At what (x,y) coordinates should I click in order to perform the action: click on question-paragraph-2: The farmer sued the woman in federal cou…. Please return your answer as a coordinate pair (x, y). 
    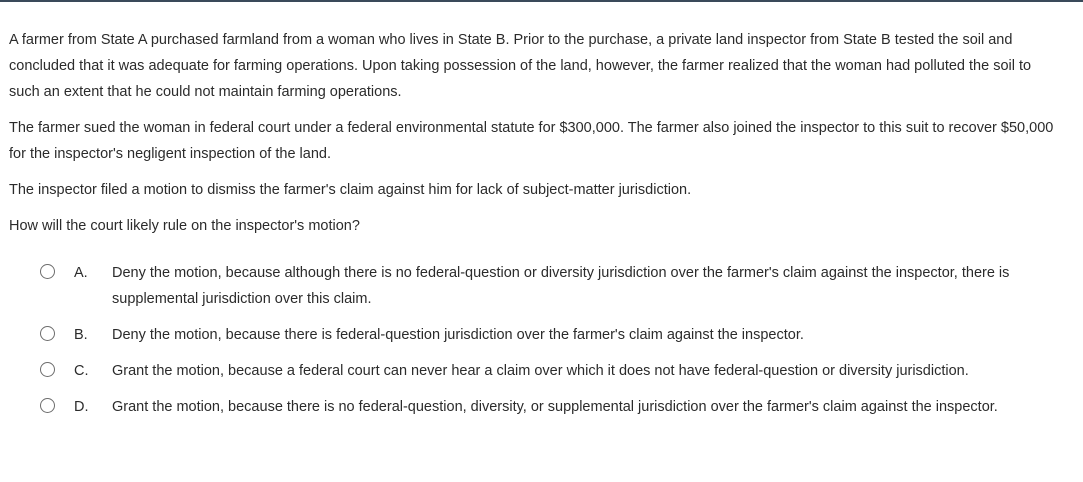
    Looking at the image, I should click on (531, 141).